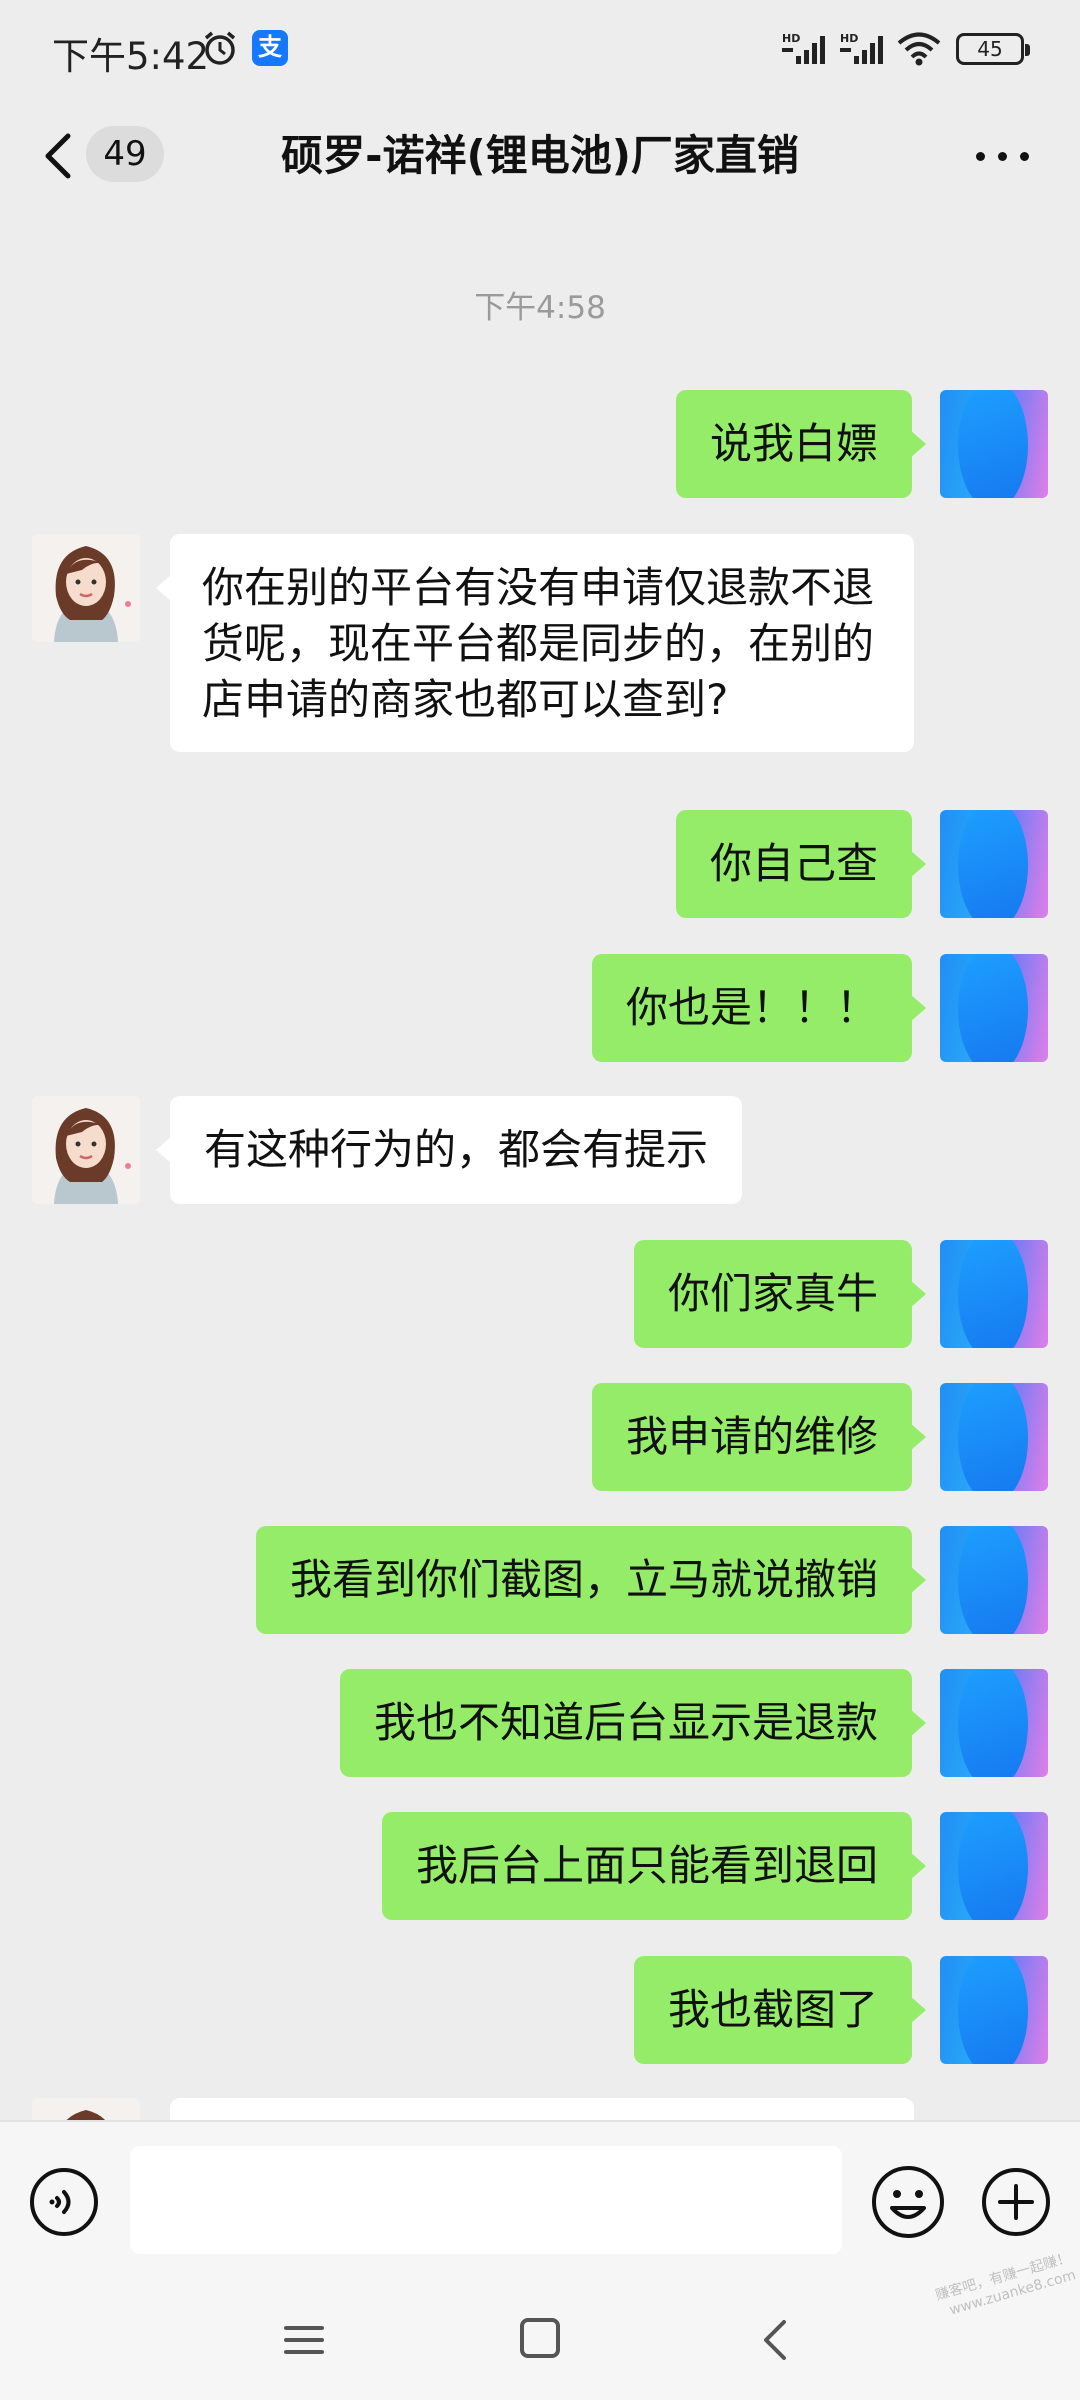  What do you see at coordinates (125, 154) in the screenshot?
I see `unread-count-badge: 49` at bounding box center [125, 154].